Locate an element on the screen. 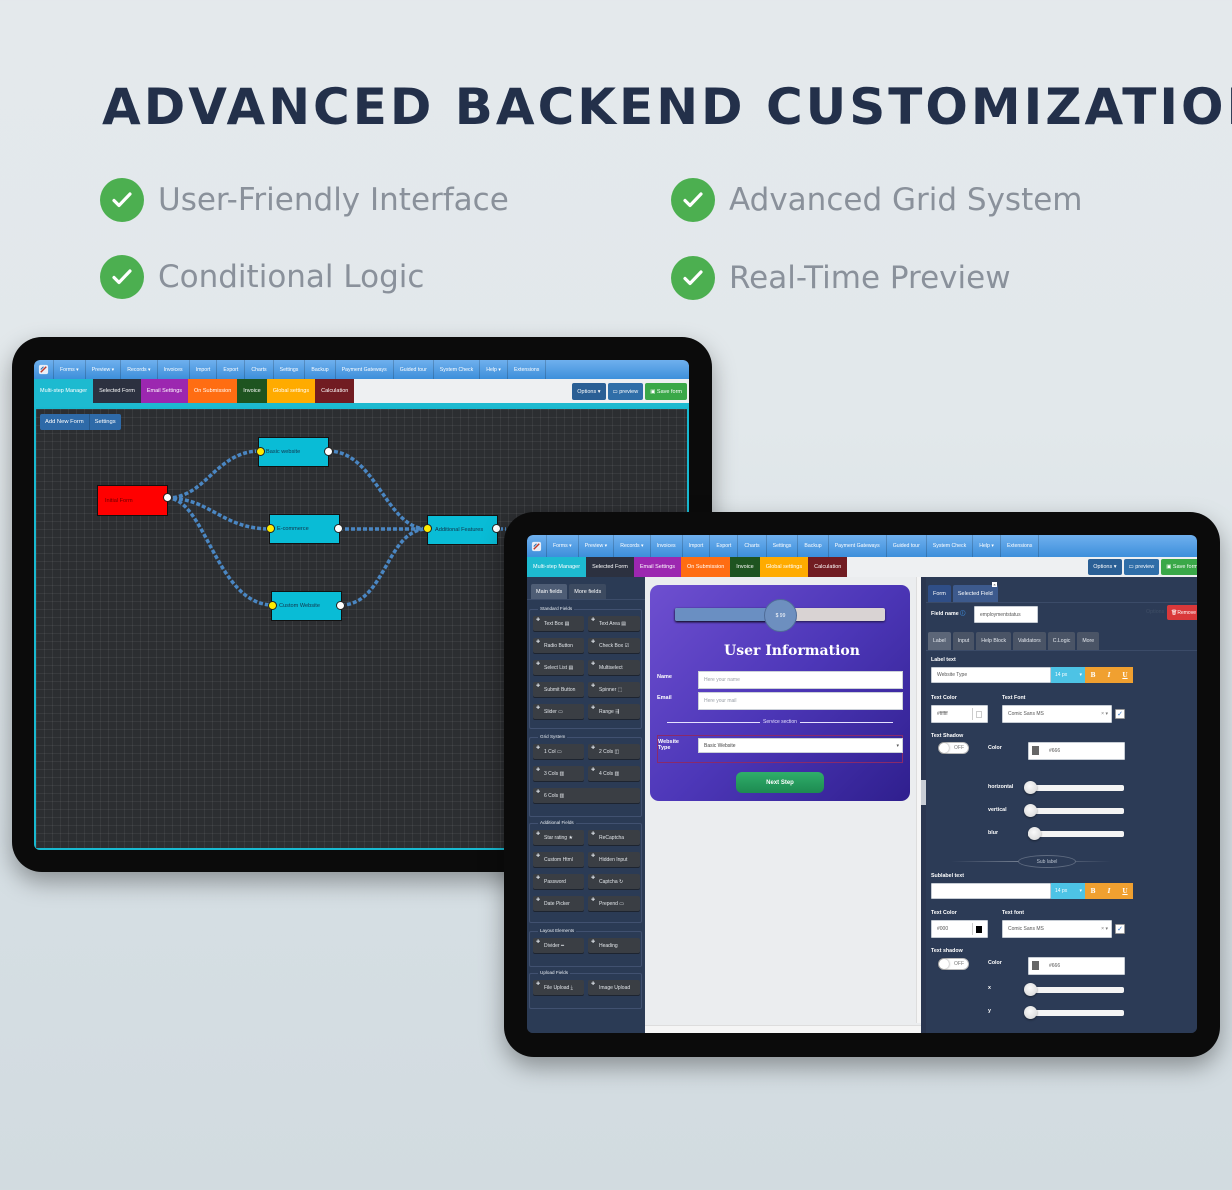 The height and width of the screenshot is (1190, 1232). node-additional-features: Additional Features is located at coordinates (462, 530).